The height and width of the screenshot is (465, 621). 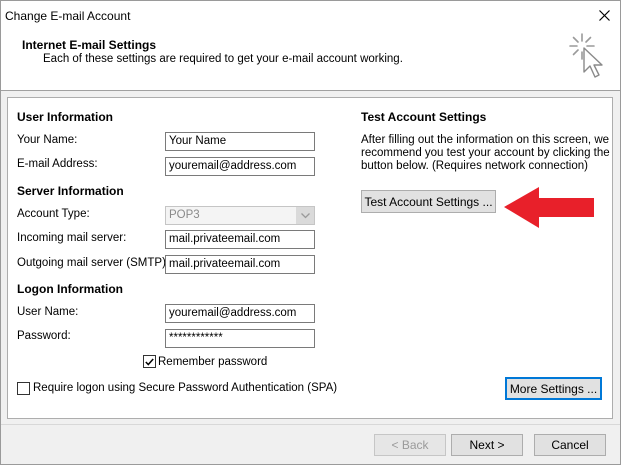 I want to click on your-name-field: Your Name, so click(x=240, y=141).